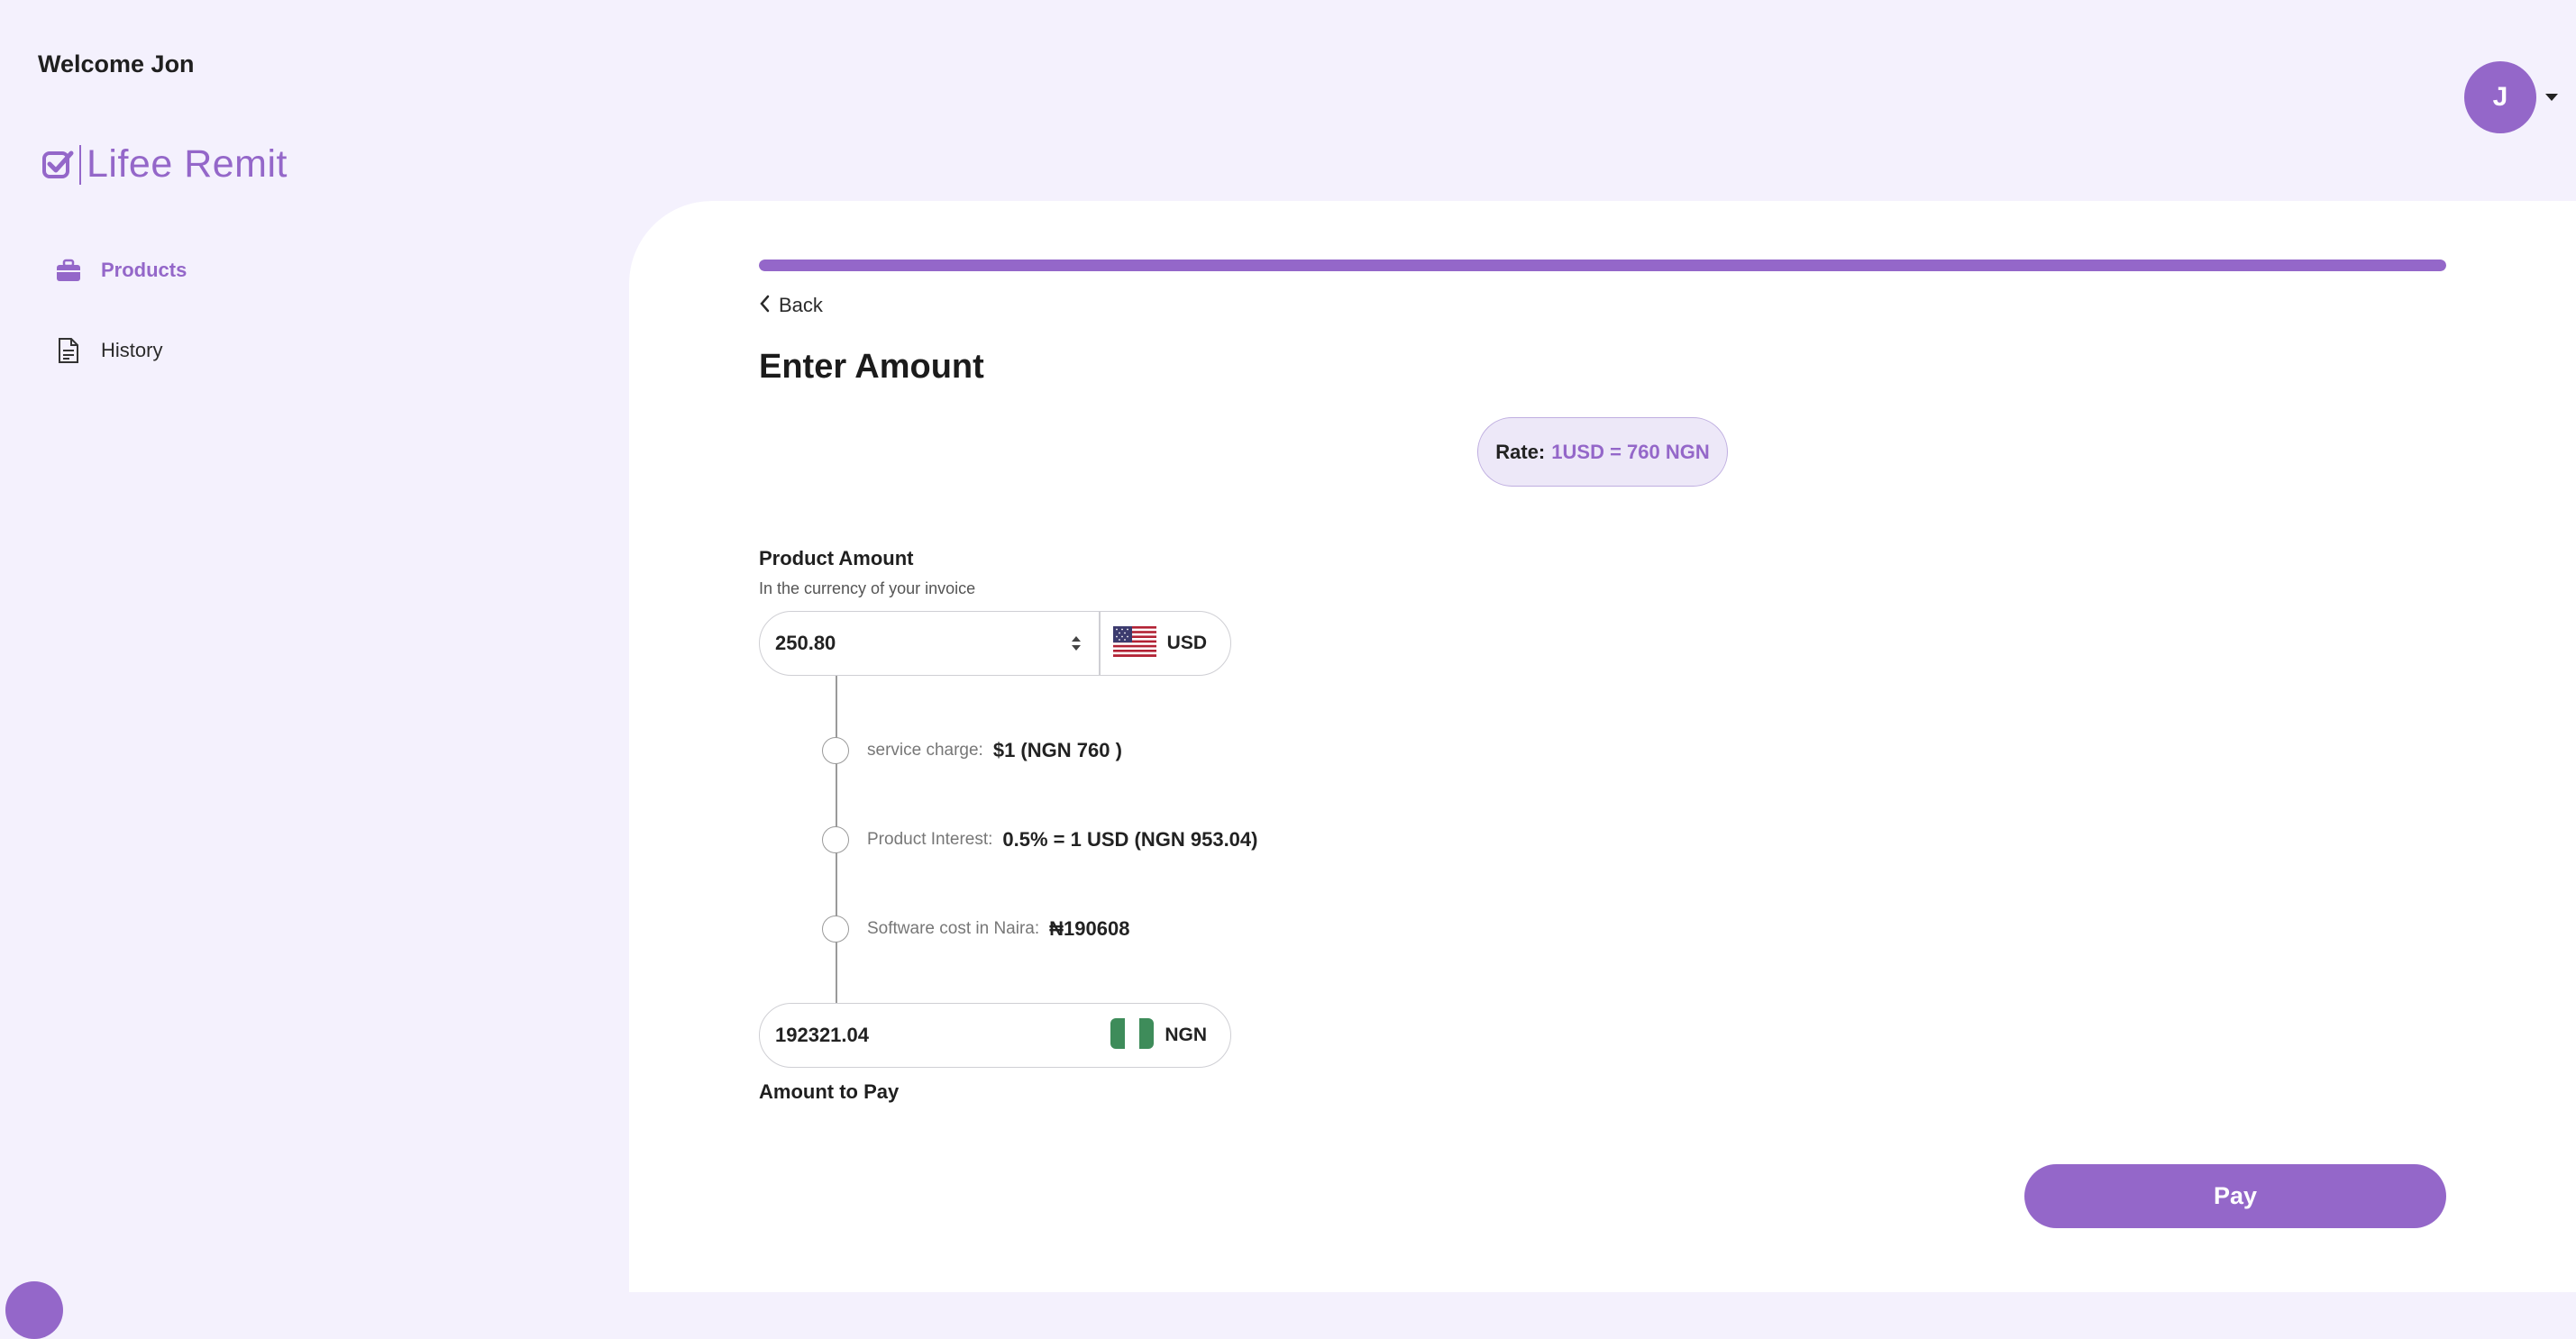 Image resolution: width=2576 pixels, height=1339 pixels. What do you see at coordinates (1132, 1035) in the screenshot?
I see `ng-flag-icon` at bounding box center [1132, 1035].